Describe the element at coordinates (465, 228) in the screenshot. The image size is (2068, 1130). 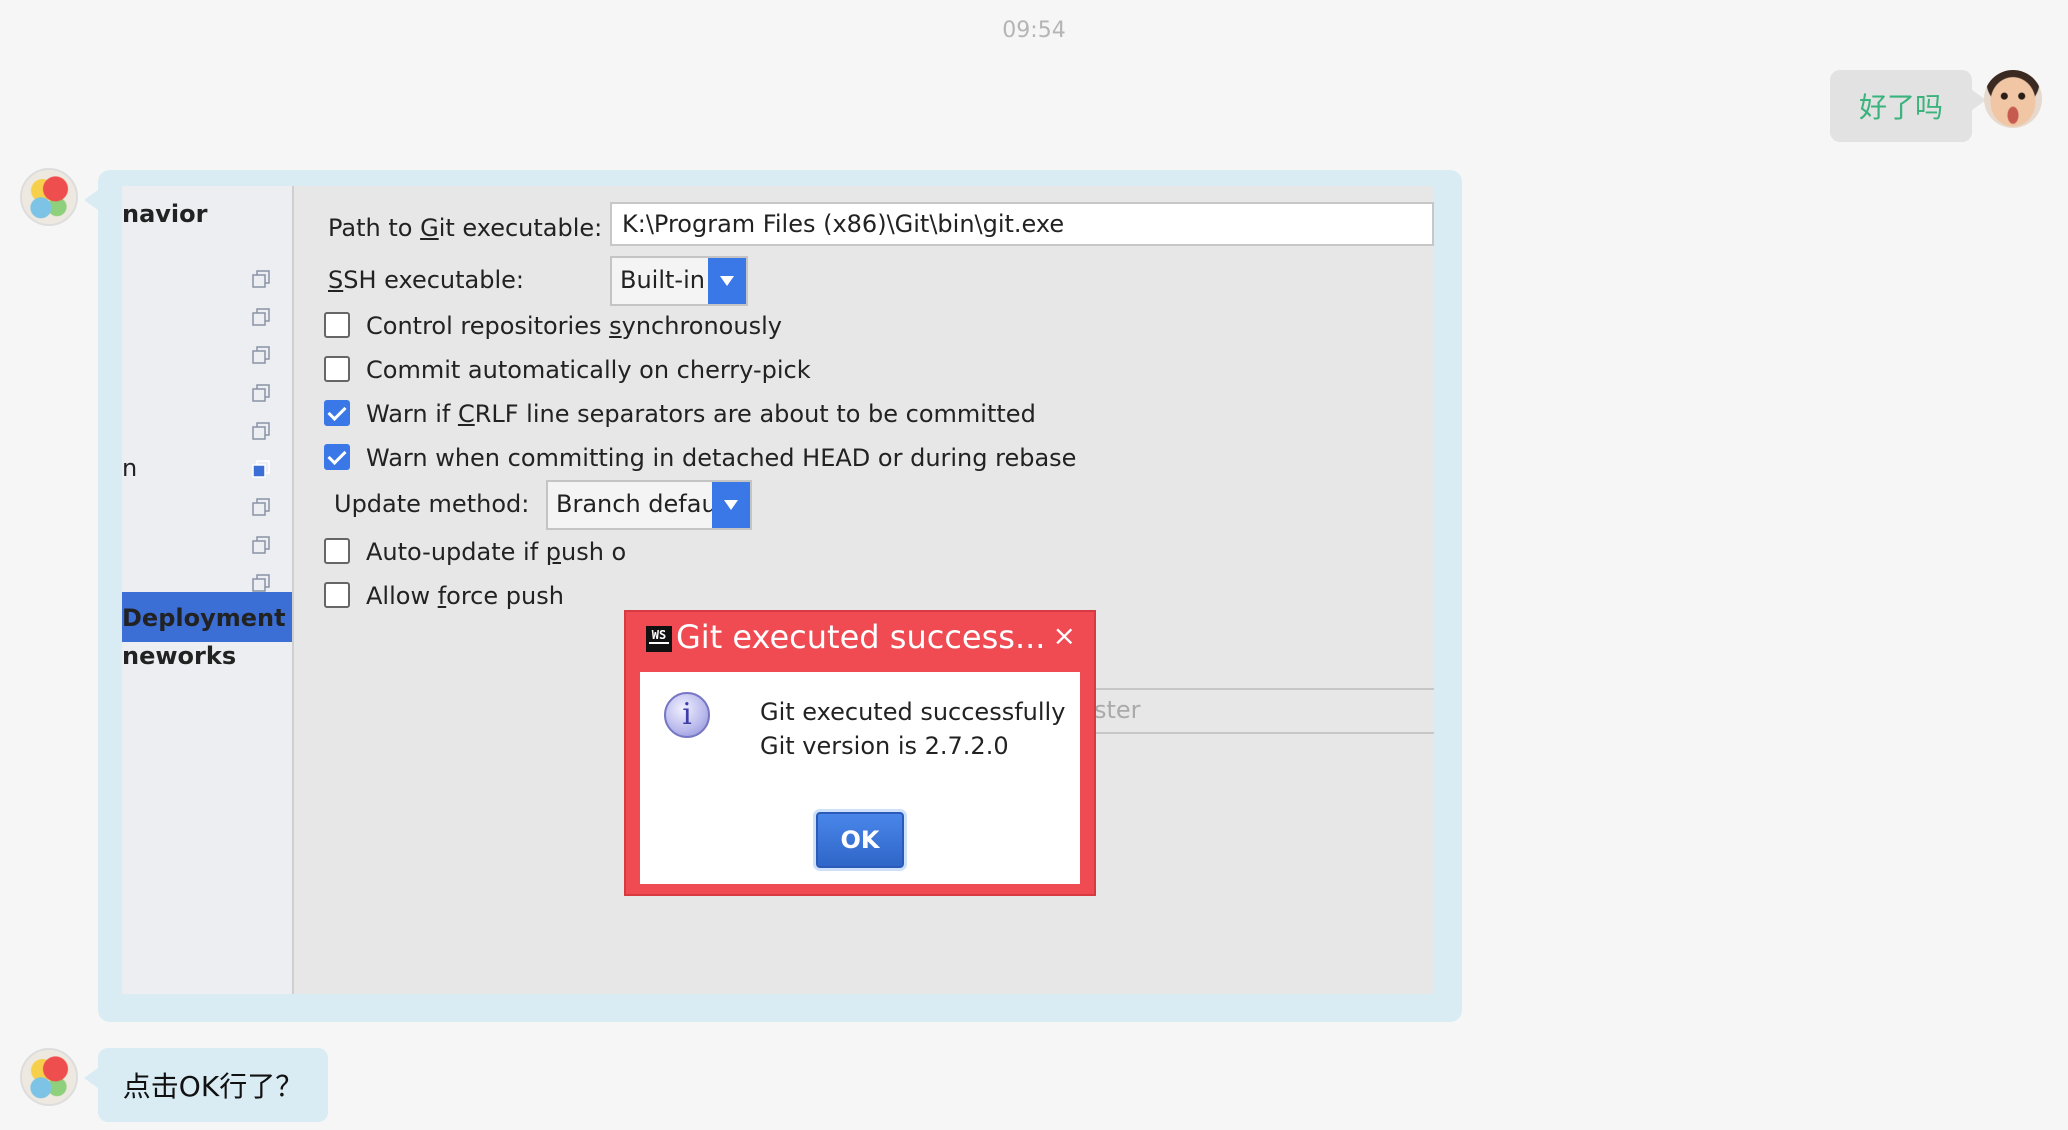
I see `git-path-label: Path to Git executable:` at that location.